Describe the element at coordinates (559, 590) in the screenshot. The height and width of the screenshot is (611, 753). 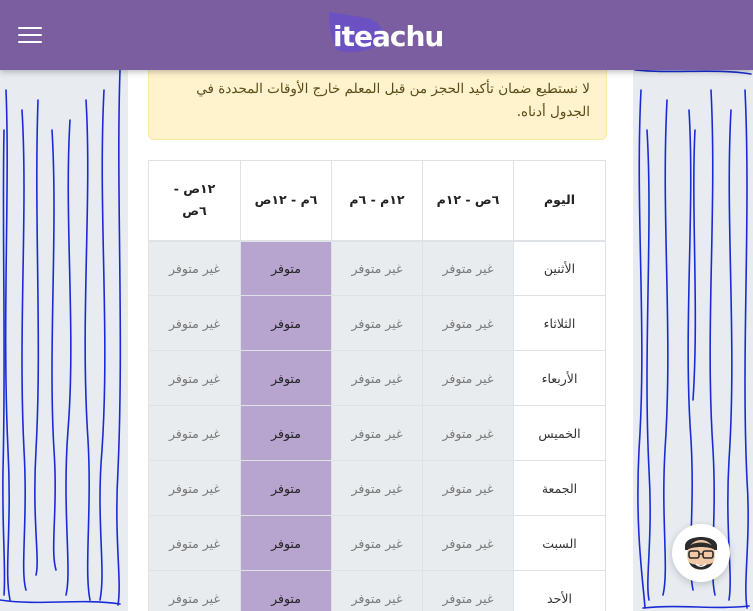
I see `day-cell: الأحد` at that location.